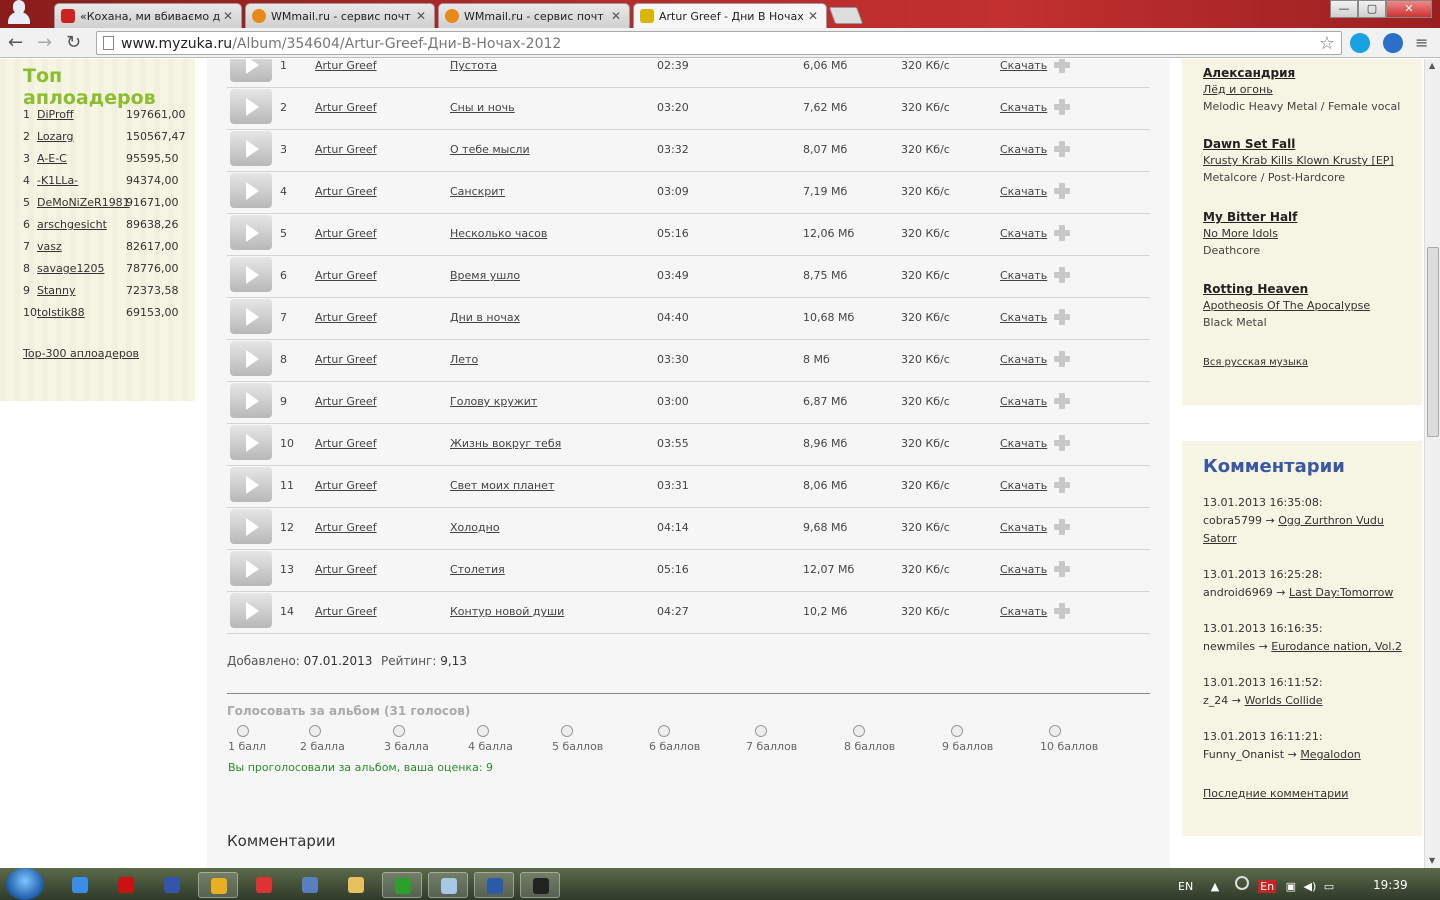 The height and width of the screenshot is (900, 1440). What do you see at coordinates (1215, 886) in the screenshot?
I see `tray-arrow-icon: ▲` at bounding box center [1215, 886].